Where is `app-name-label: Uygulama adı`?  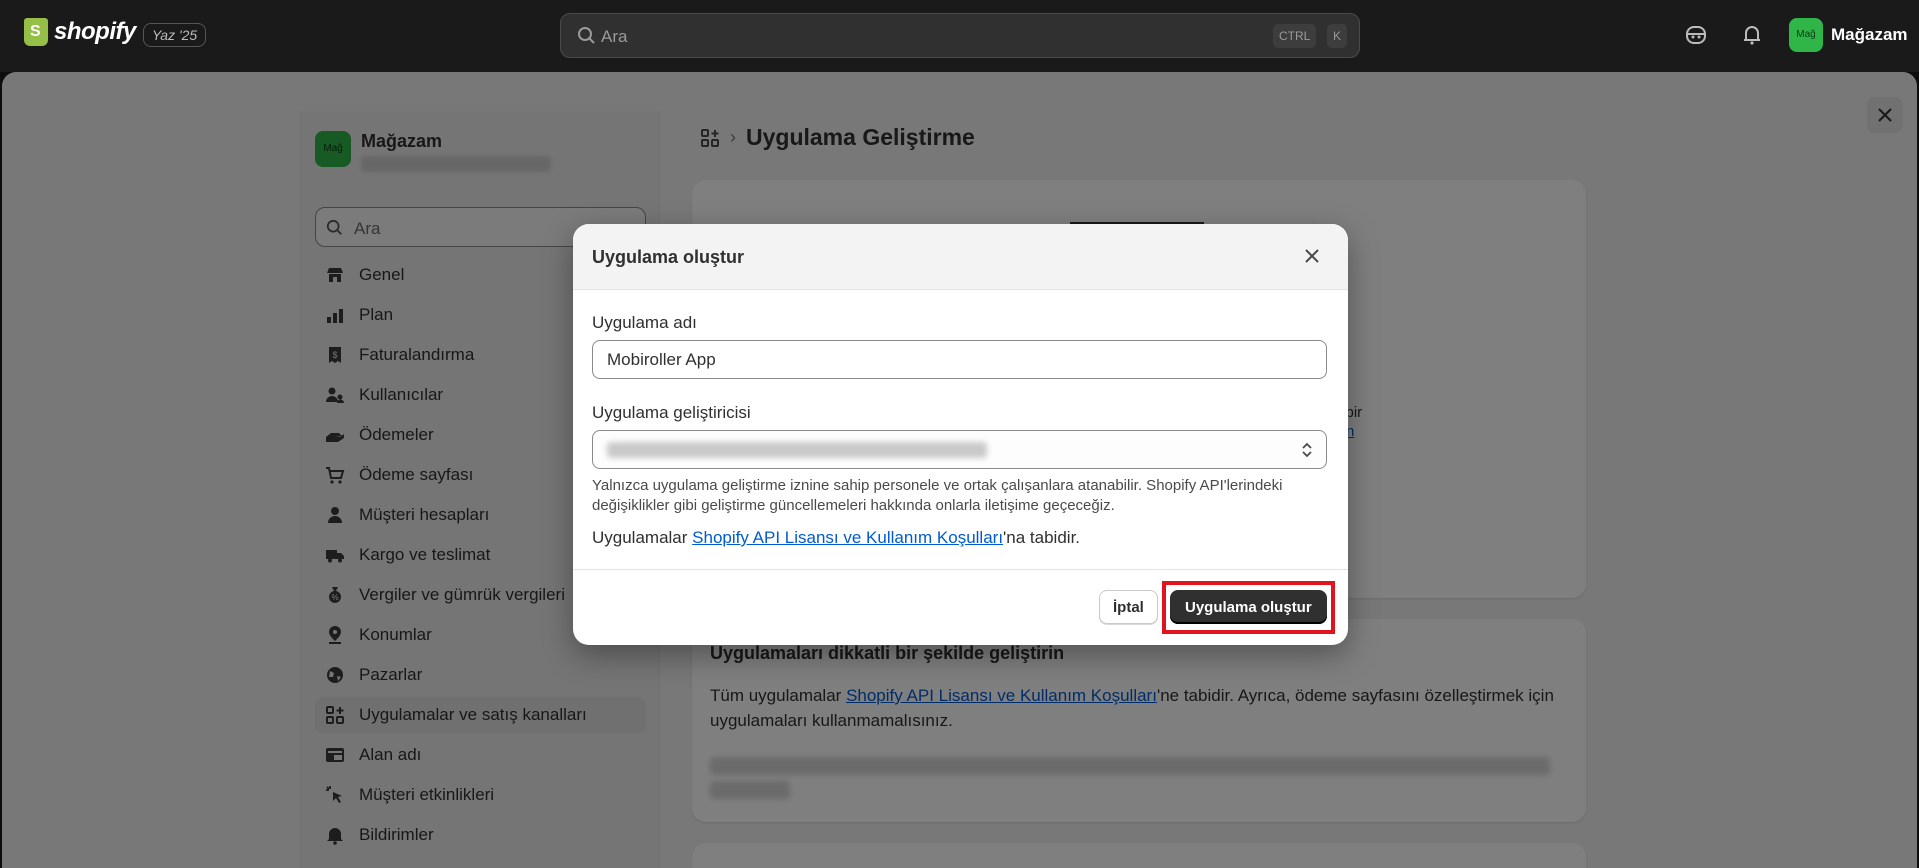 app-name-label: Uygulama adı is located at coordinates (644, 322).